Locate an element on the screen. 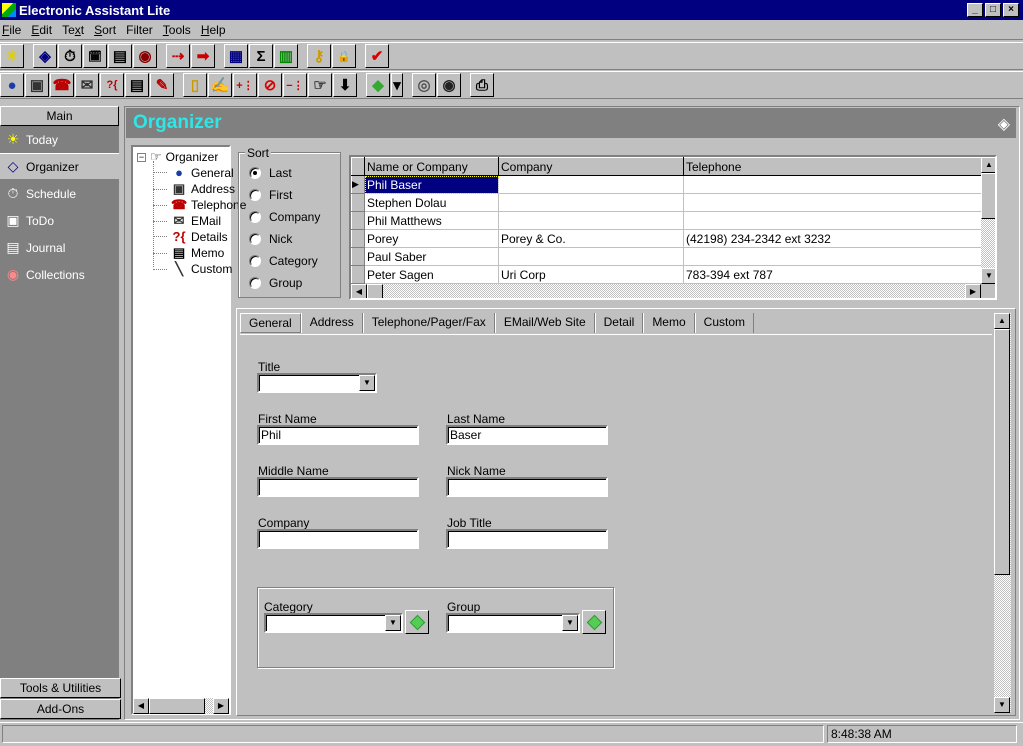  tab-custom: Custom is located at coordinates (724, 323).